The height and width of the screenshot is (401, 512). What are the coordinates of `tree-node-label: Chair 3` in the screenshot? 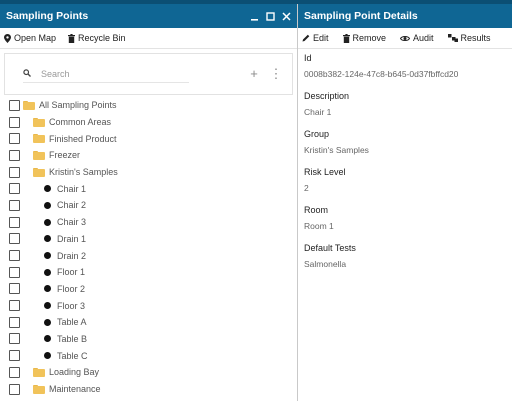 It's located at (72, 222).